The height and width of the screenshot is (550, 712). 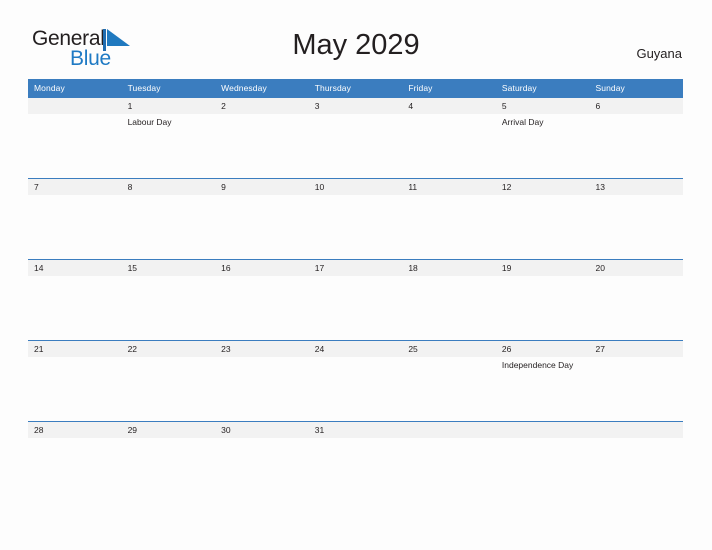 What do you see at coordinates (636, 349) in the screenshot?
I see `day-number: 27` at bounding box center [636, 349].